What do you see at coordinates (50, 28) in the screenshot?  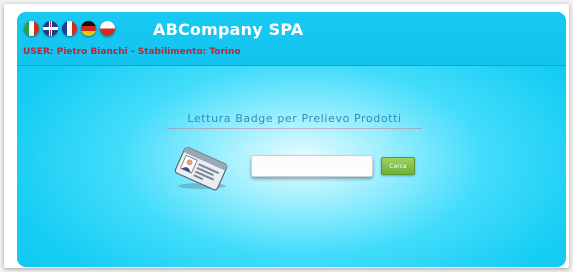 I see `uk-flag-icon` at bounding box center [50, 28].